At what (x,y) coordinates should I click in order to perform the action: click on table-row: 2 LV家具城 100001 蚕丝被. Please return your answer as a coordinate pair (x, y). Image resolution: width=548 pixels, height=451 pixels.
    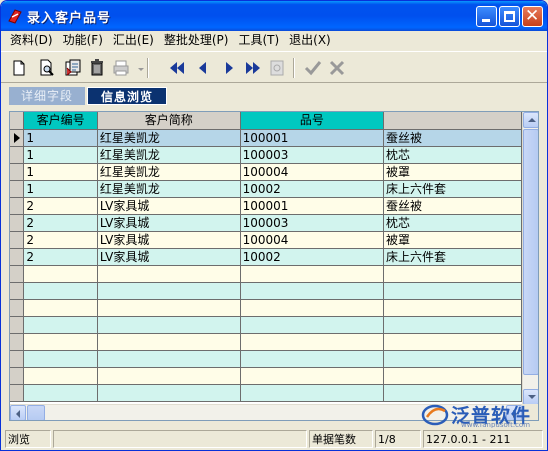
    Looking at the image, I should click on (266, 206).